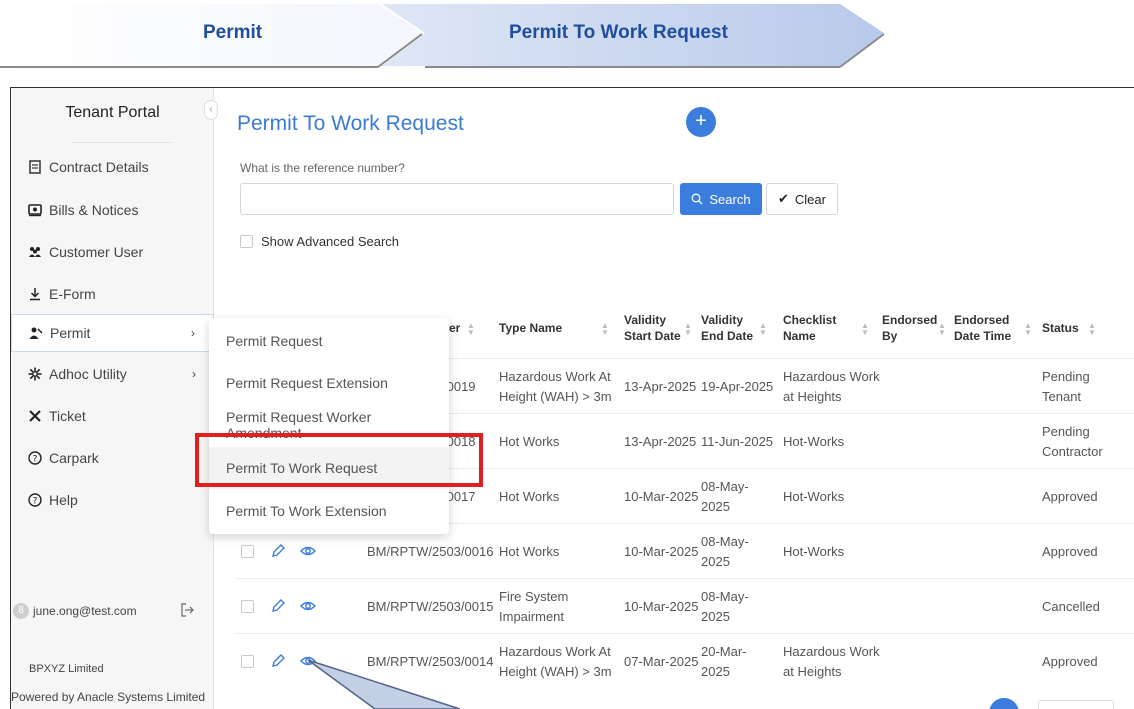 Image resolution: width=1134 pixels, height=709 pixels. Describe the element at coordinates (430, 606) in the screenshot. I see `cell-number: BM/RPTW/2503/0015` at that location.